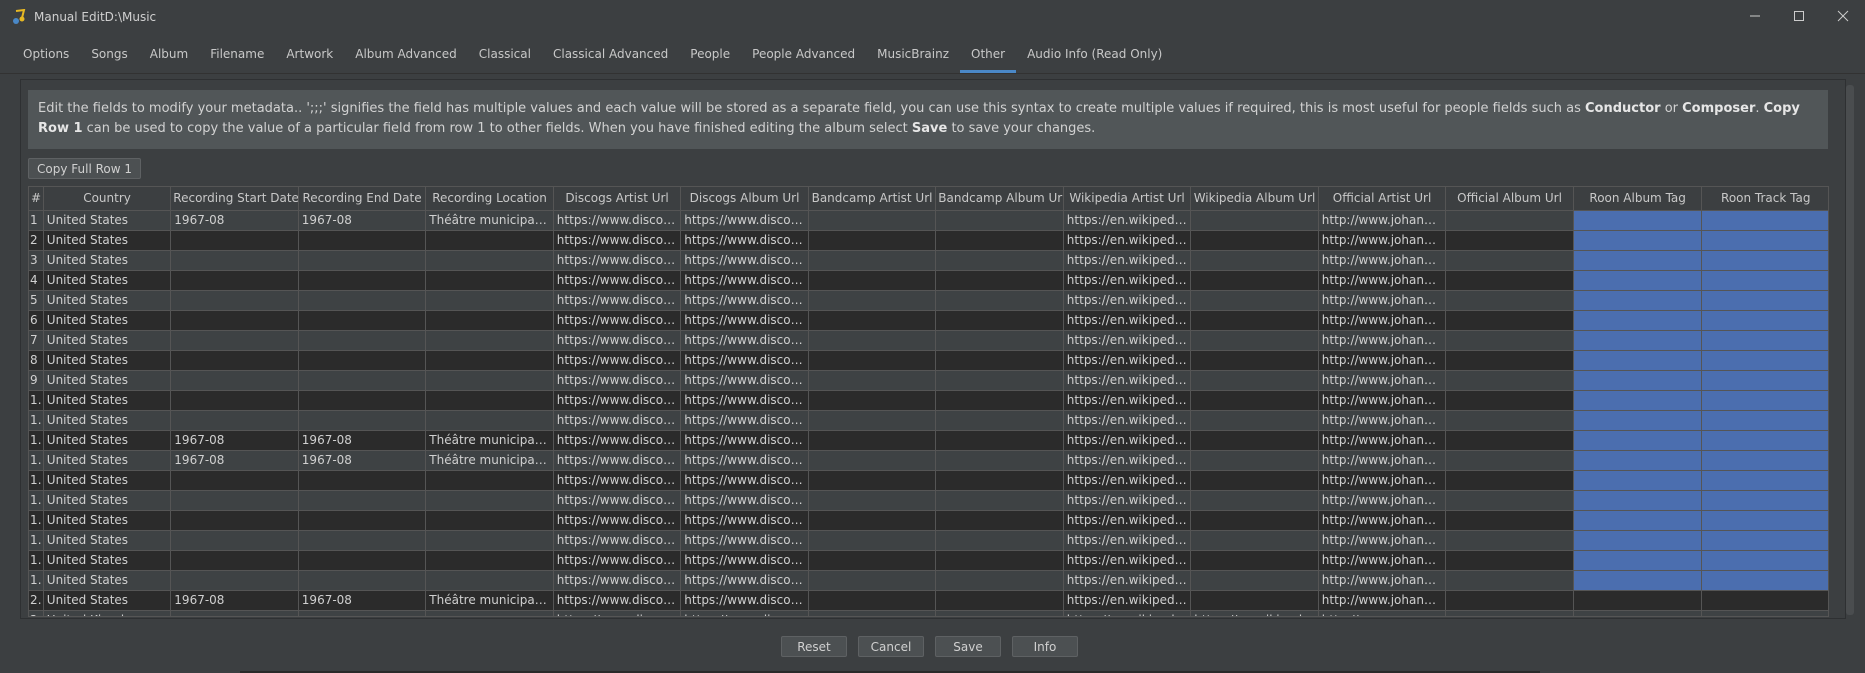  What do you see at coordinates (237, 60) in the screenshot?
I see `tab-filename: Filename` at bounding box center [237, 60].